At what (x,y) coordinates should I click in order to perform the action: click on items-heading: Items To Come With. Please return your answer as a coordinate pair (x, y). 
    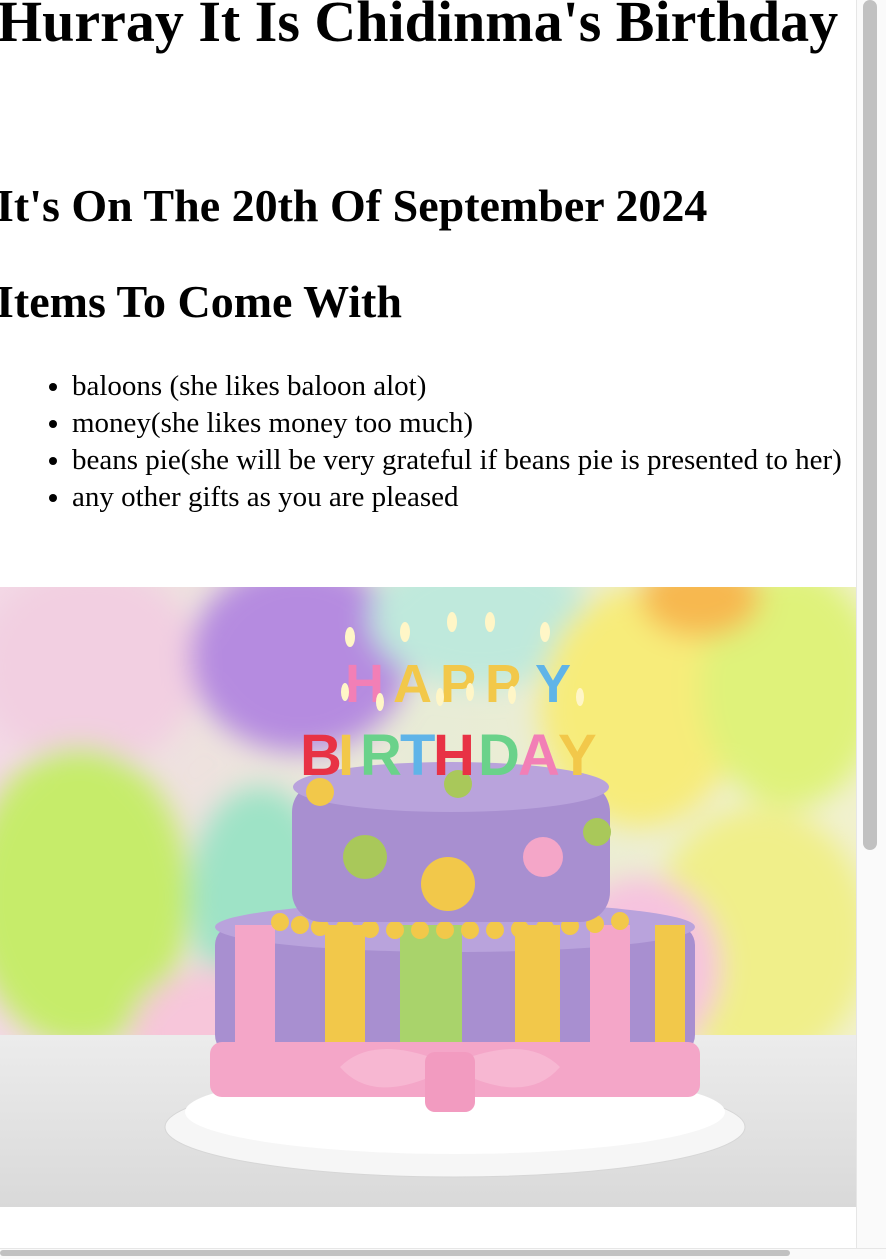
    Looking at the image, I should click on (201, 301).